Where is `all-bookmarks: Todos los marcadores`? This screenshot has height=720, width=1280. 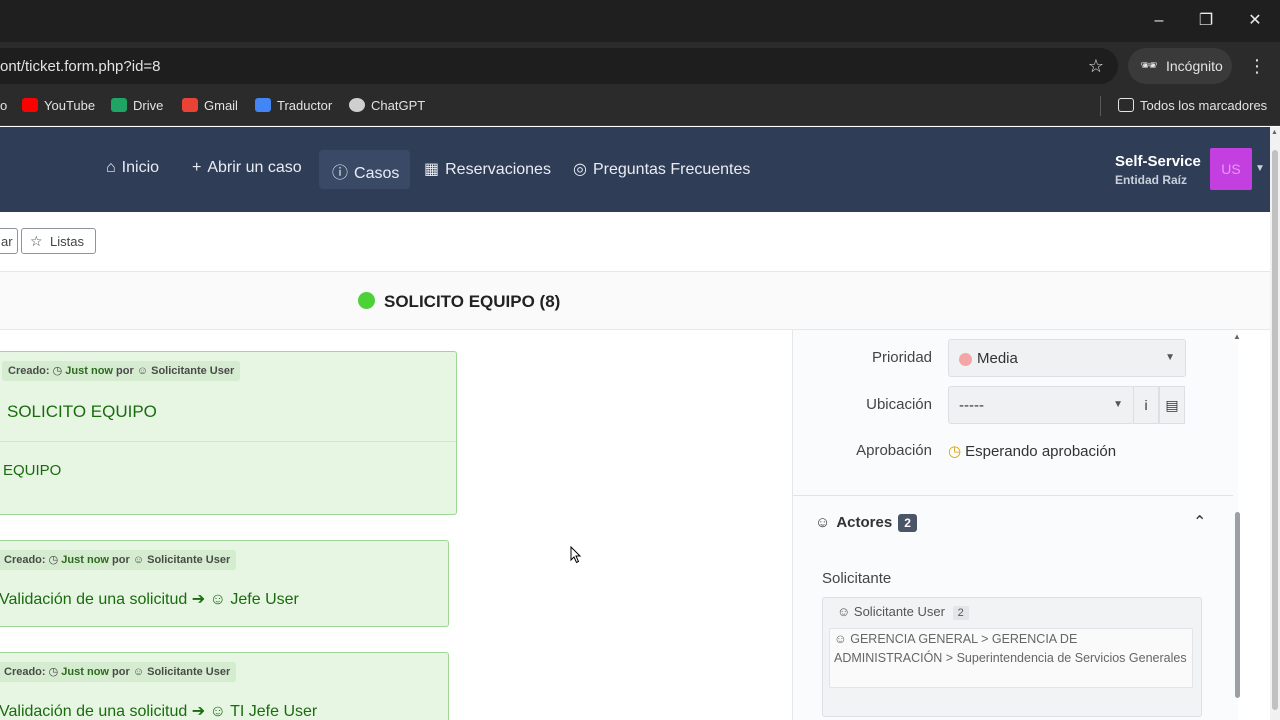 all-bookmarks: Todos los marcadores is located at coordinates (1192, 105).